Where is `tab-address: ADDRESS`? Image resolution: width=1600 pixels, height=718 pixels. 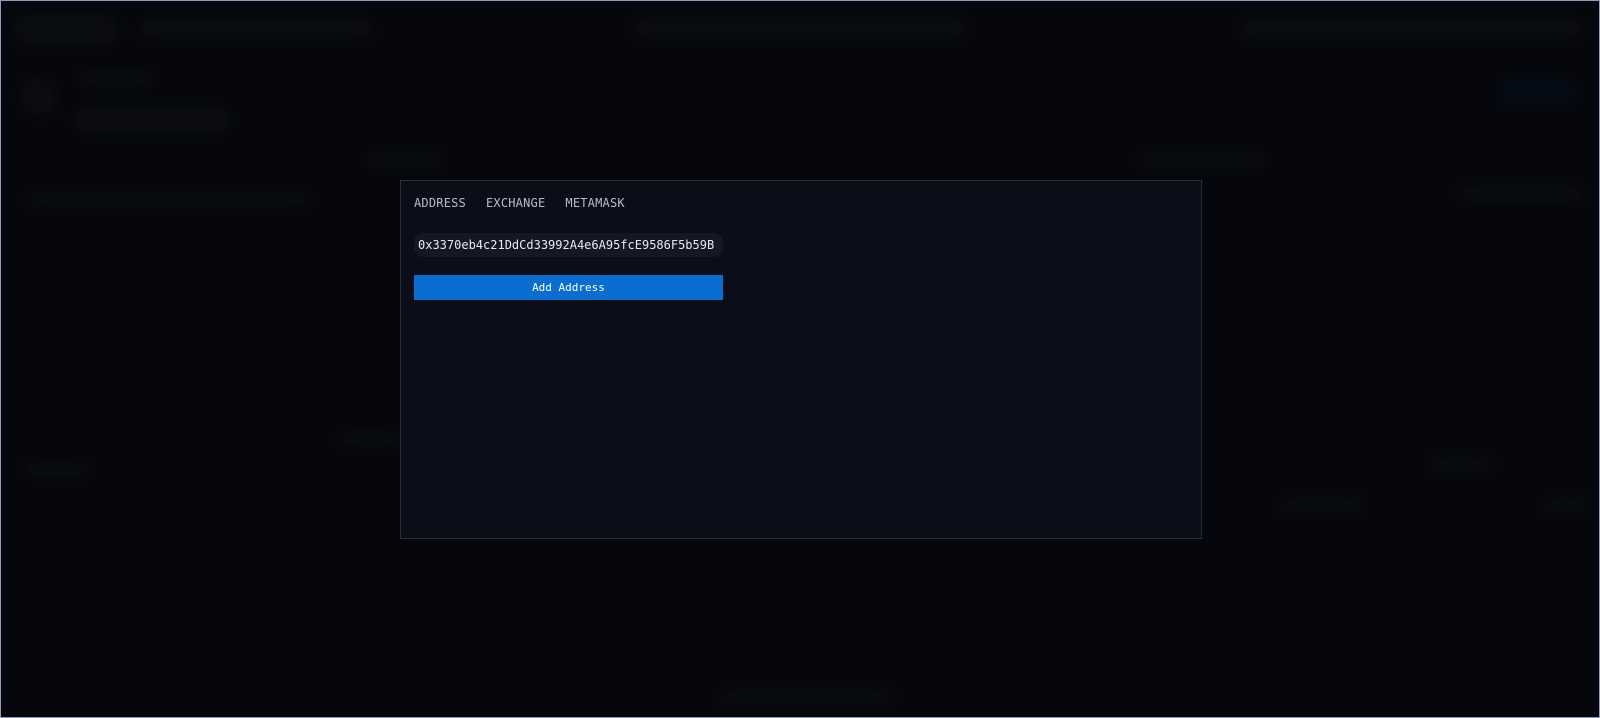 tab-address: ADDRESS is located at coordinates (440, 203).